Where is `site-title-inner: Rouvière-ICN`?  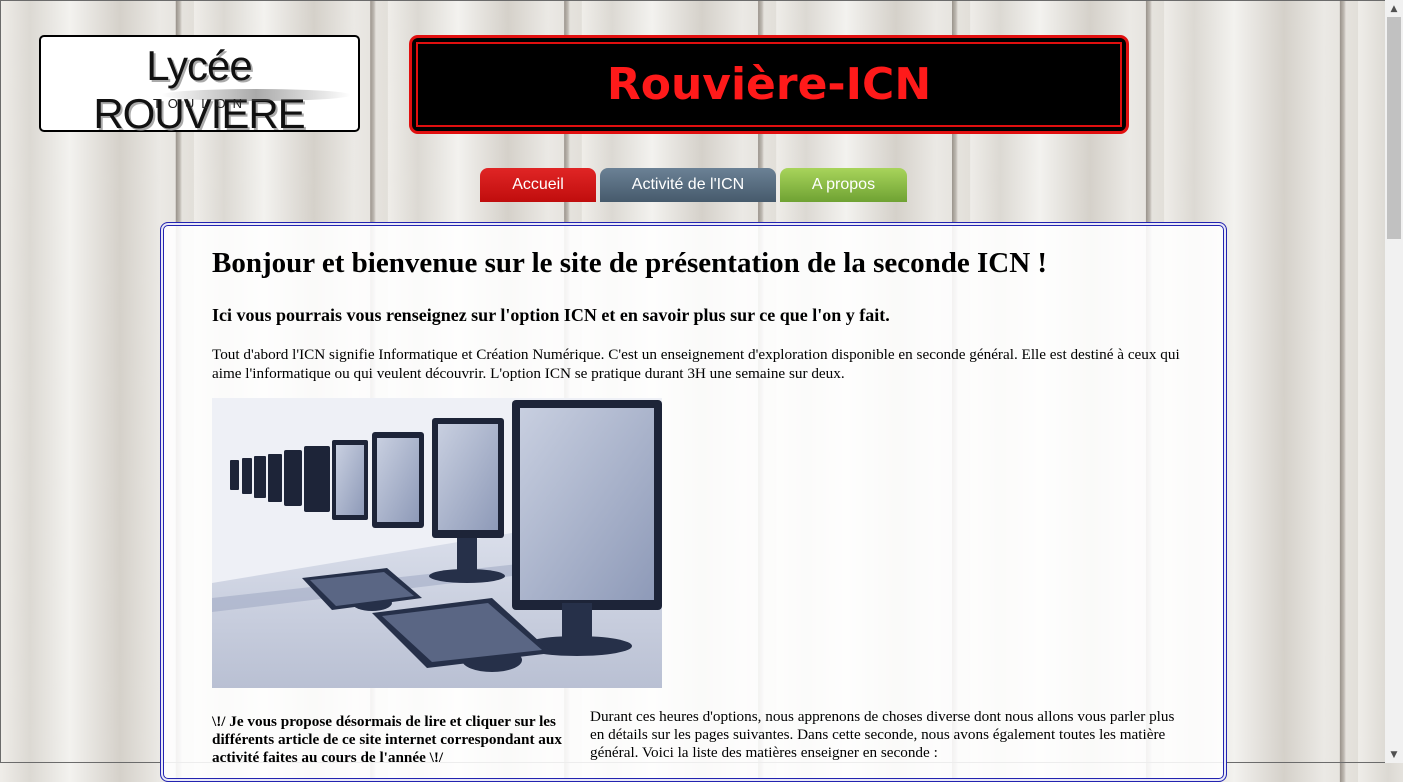 site-title-inner: Rouvière-ICN is located at coordinates (769, 84).